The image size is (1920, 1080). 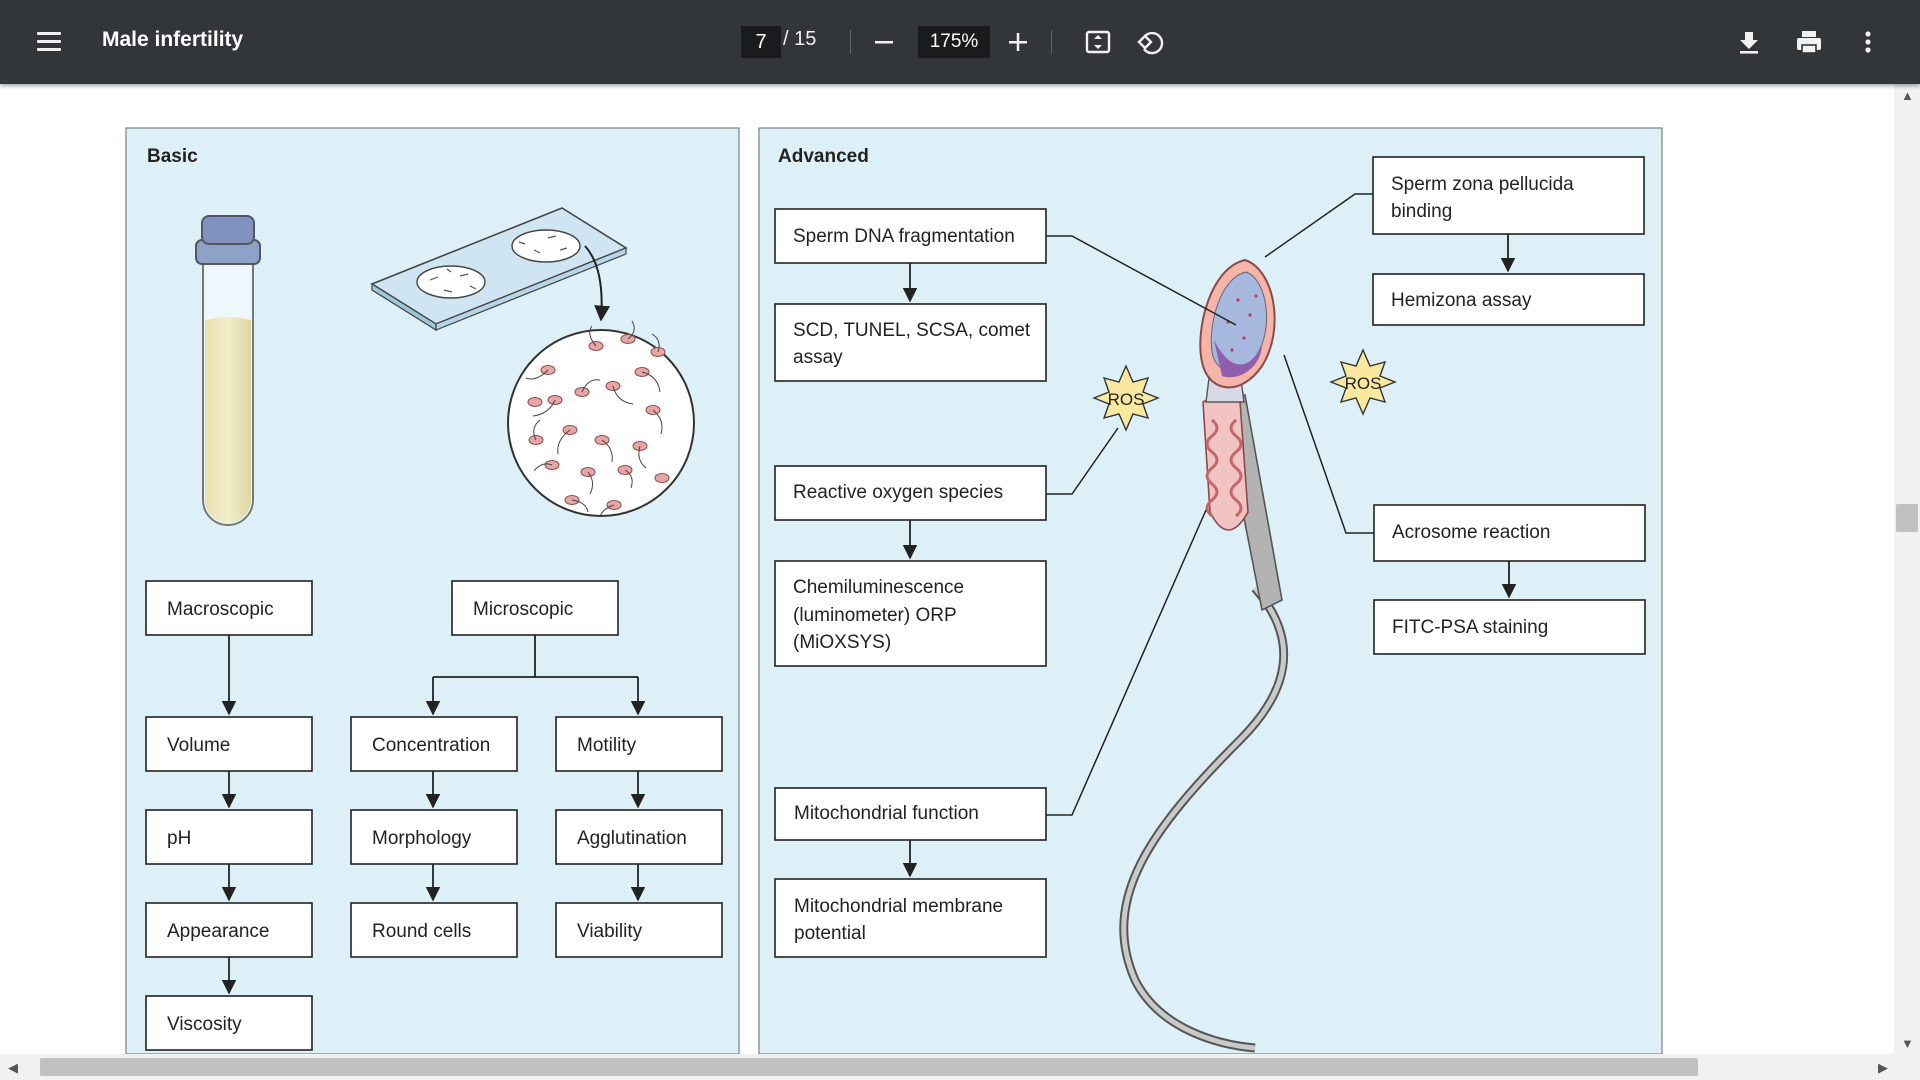 I want to click on ros-badge-1-label: ROS, so click(x=1126, y=399).